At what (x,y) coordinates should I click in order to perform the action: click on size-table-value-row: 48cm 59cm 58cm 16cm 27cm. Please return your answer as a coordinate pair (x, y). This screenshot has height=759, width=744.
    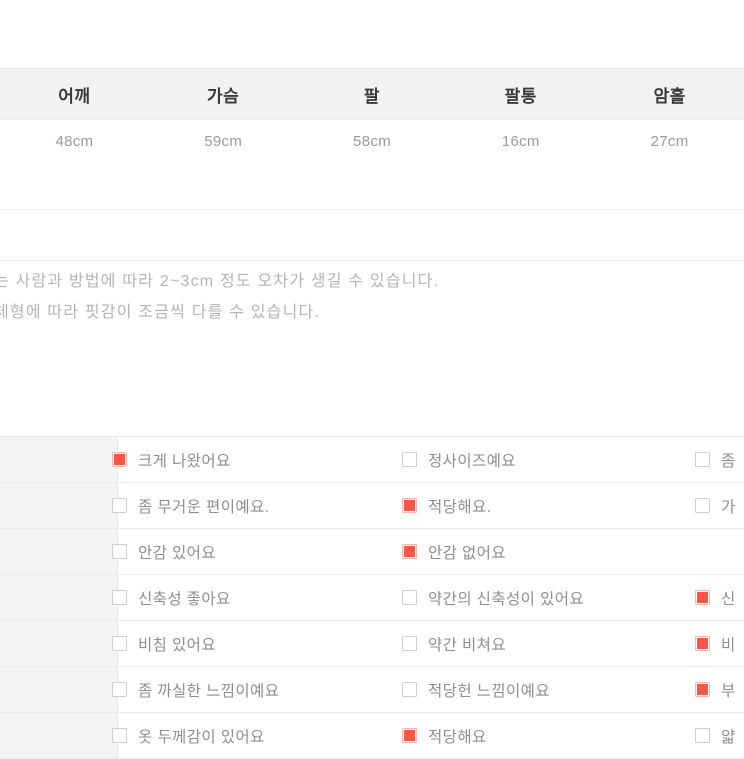
    Looking at the image, I should click on (372, 141).